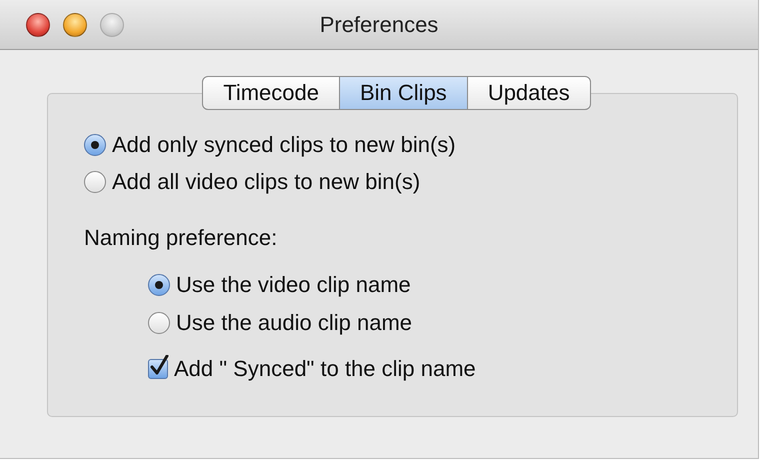  What do you see at coordinates (38, 24) in the screenshot?
I see `close-button` at bounding box center [38, 24].